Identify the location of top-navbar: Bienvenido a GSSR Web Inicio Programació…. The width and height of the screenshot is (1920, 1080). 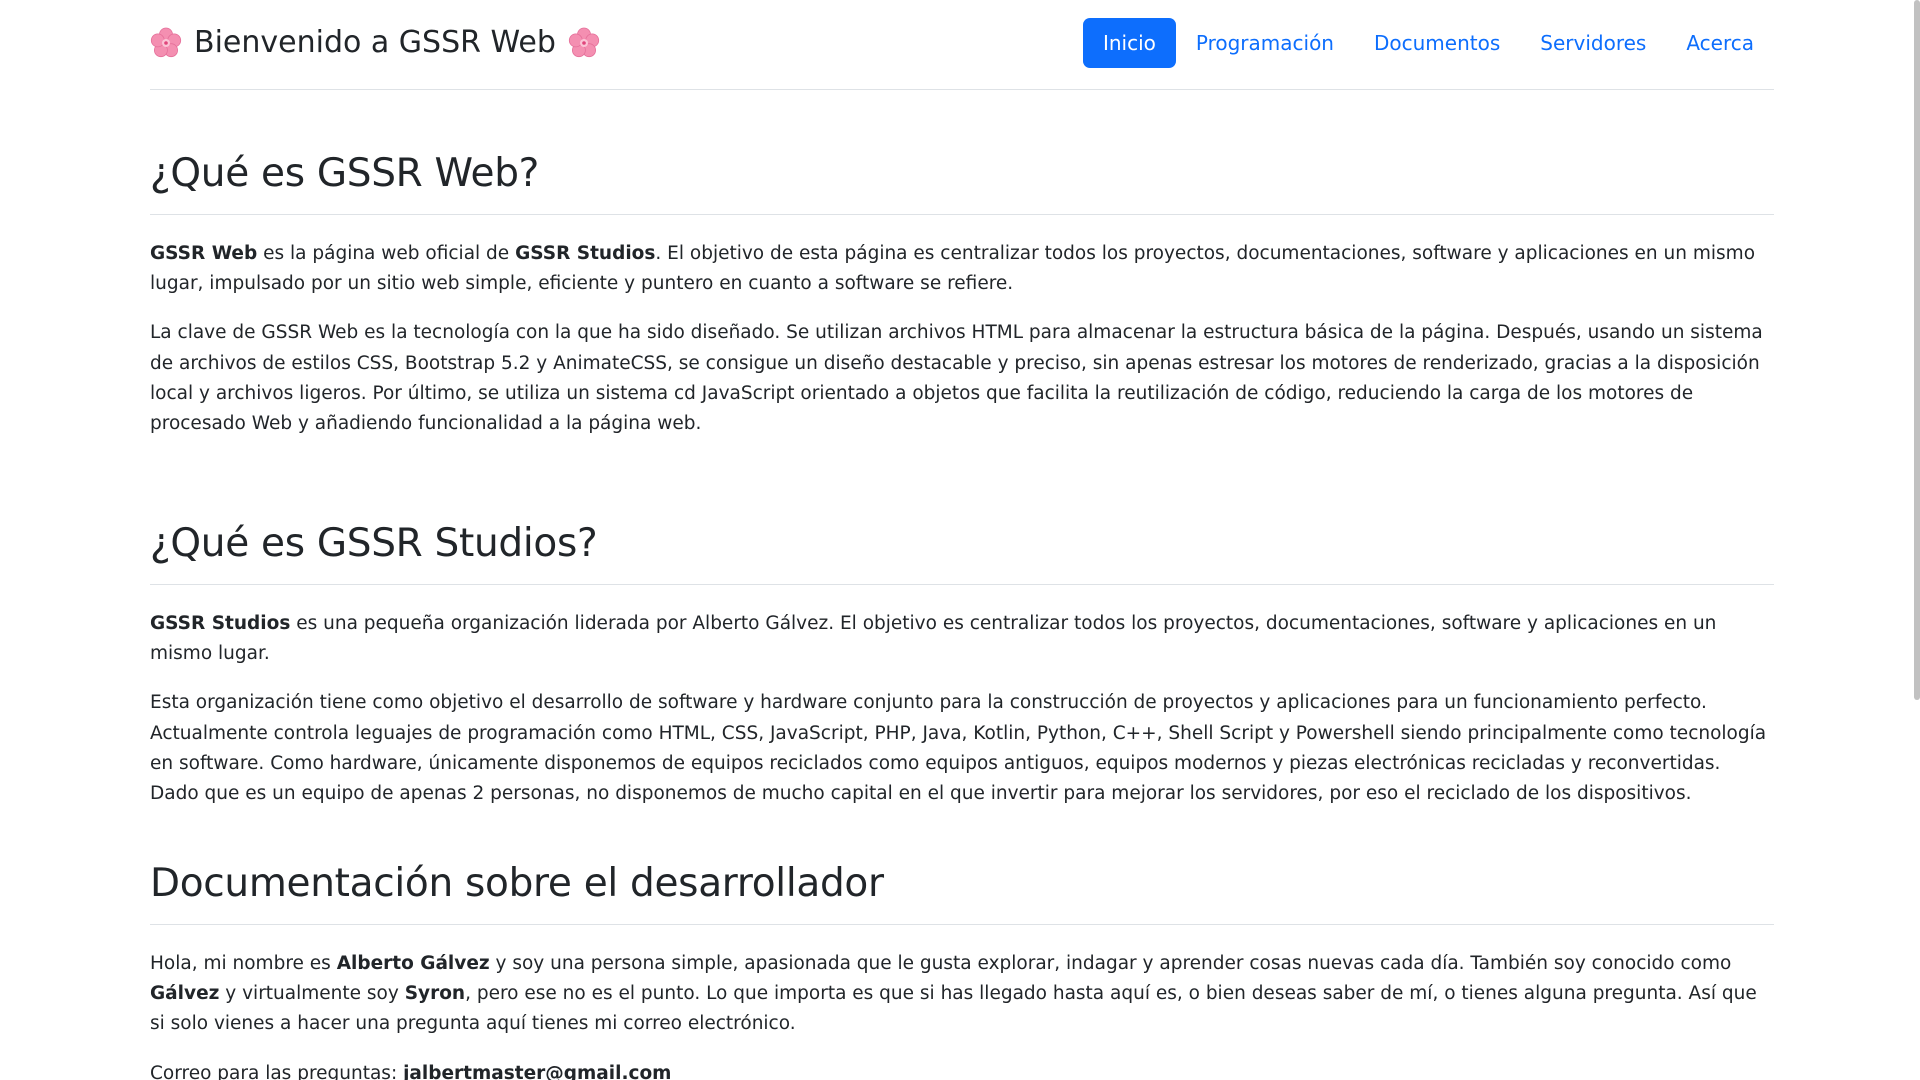
(962, 45).